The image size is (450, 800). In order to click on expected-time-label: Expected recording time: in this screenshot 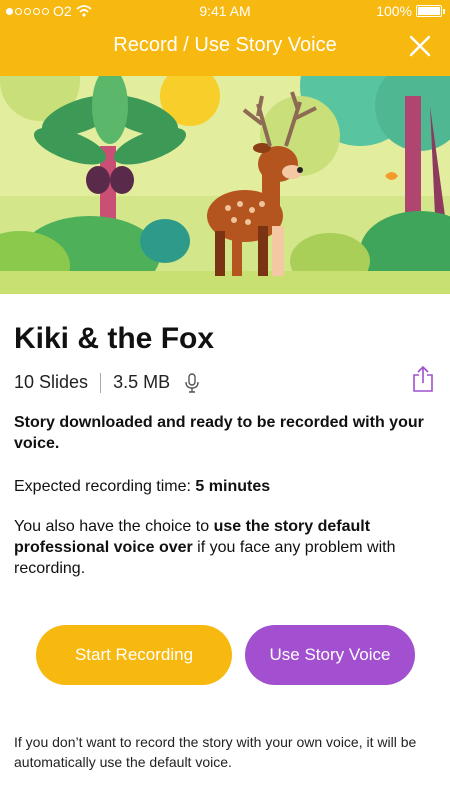, I will do `click(105, 486)`.